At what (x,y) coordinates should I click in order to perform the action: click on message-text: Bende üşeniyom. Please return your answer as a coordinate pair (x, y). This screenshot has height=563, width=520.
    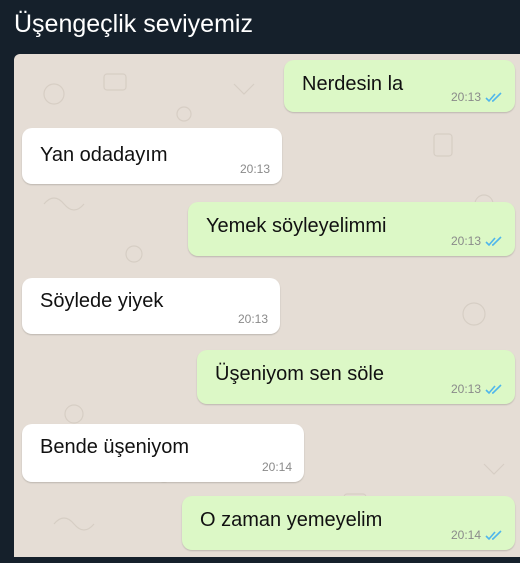
    Looking at the image, I should click on (114, 447).